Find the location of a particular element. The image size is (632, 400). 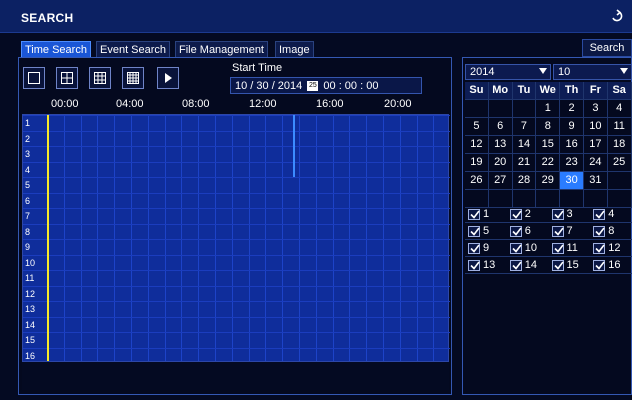

channel-checkbox: 11 is located at coordinates (570, 248).